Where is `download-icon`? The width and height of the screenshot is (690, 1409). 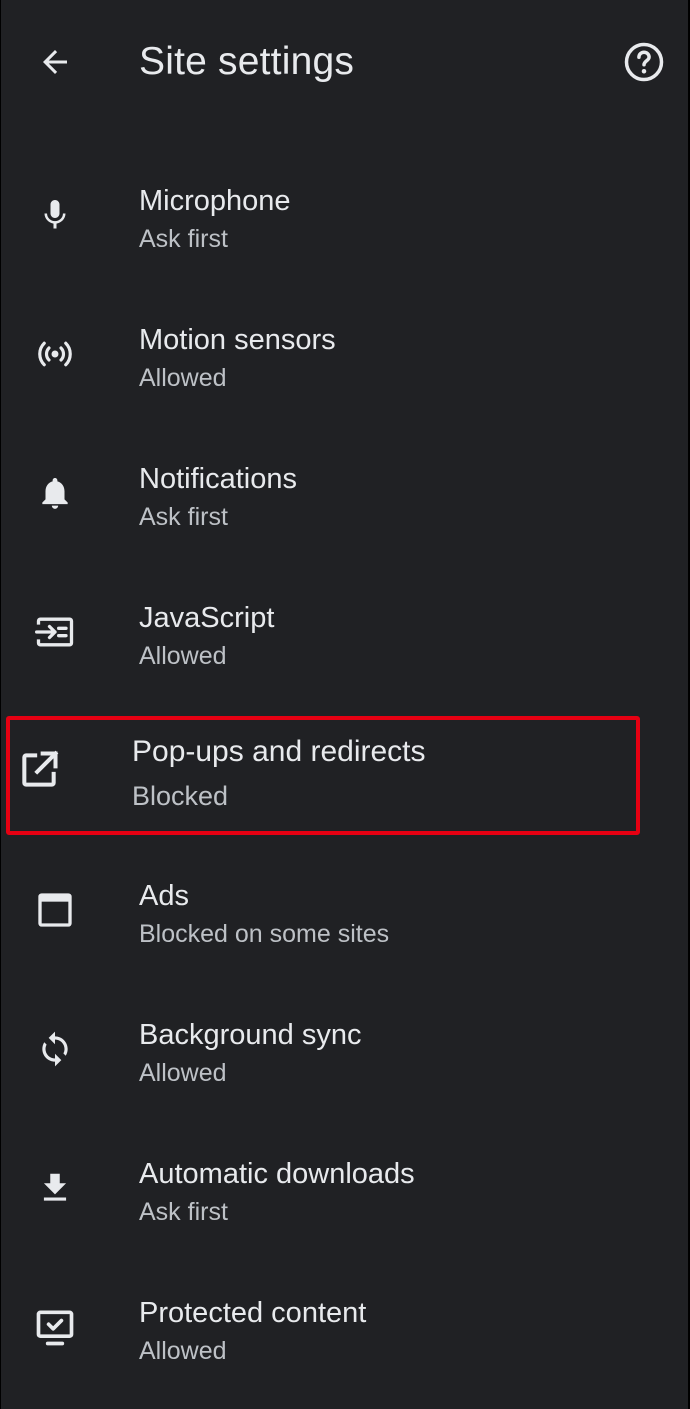 download-icon is located at coordinates (55, 1188).